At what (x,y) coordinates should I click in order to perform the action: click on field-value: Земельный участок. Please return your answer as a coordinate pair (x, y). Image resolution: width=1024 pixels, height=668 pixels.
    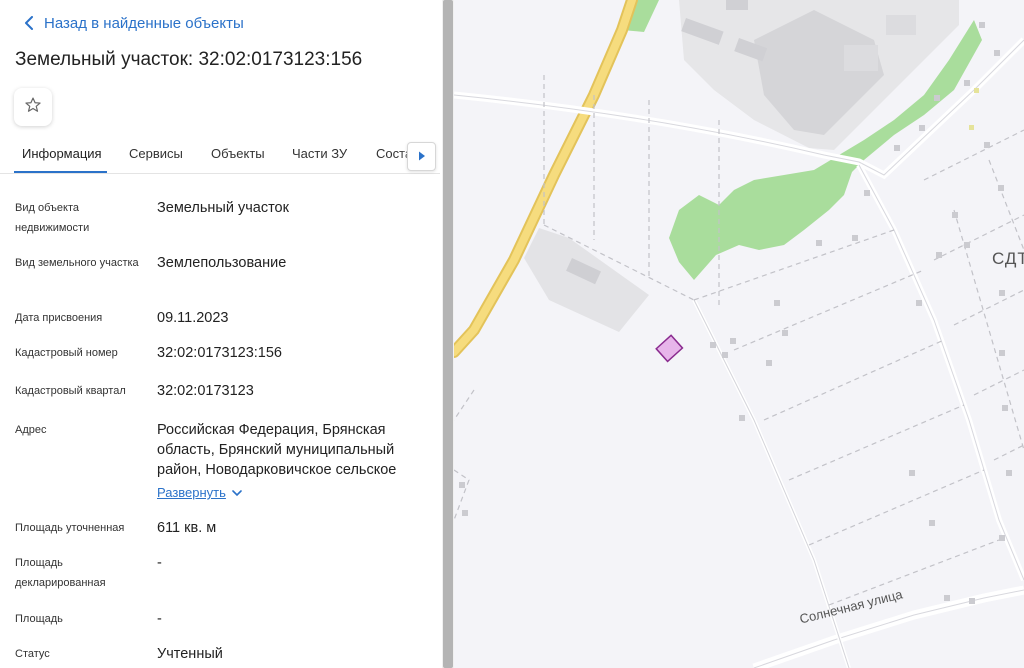
    Looking at the image, I should click on (223, 208).